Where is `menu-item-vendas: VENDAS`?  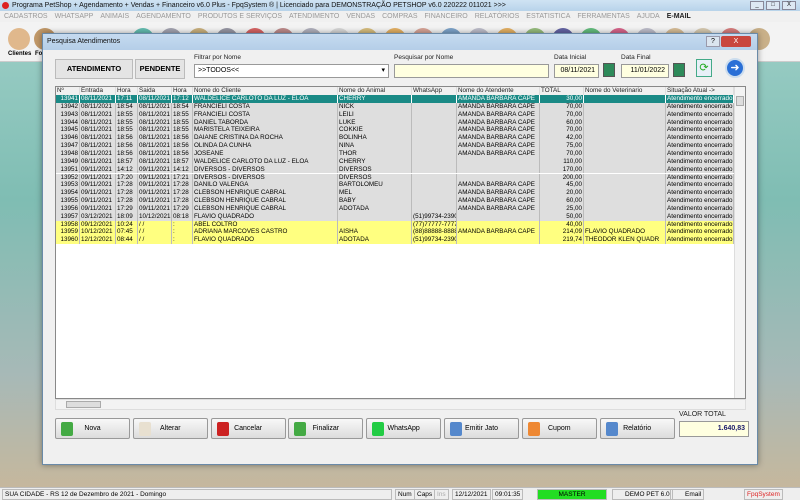
menu-item-vendas: VENDAS is located at coordinates (360, 16).